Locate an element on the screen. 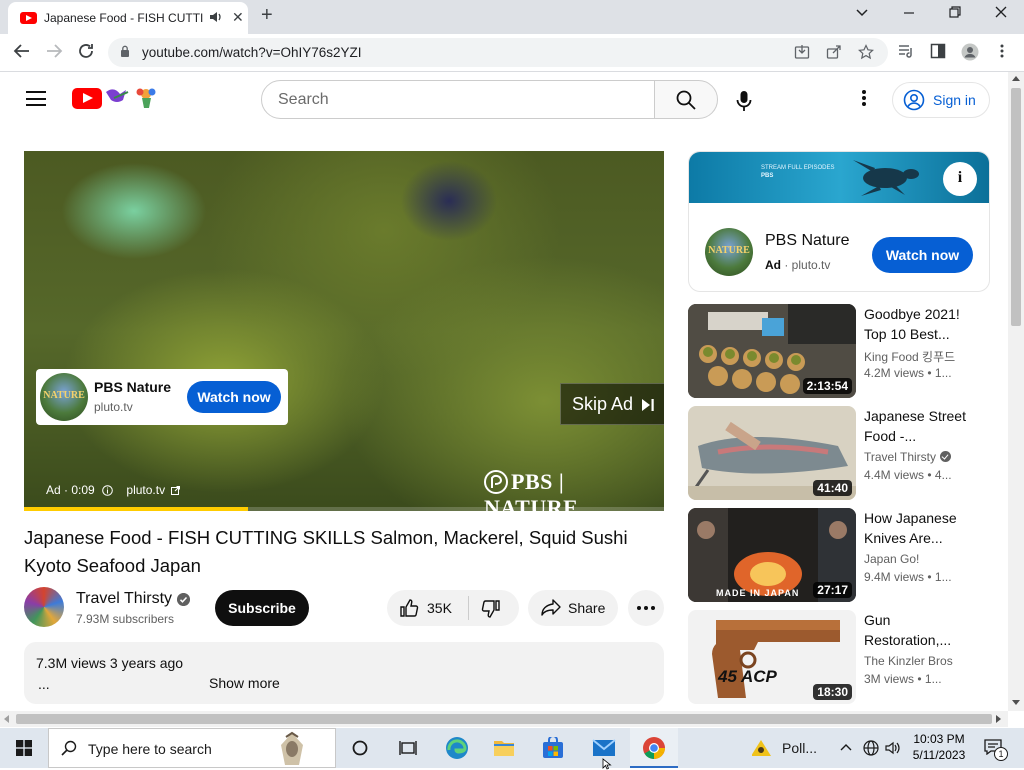 The width and height of the screenshot is (1024, 770). file-explorer-icon is located at coordinates (504, 748).